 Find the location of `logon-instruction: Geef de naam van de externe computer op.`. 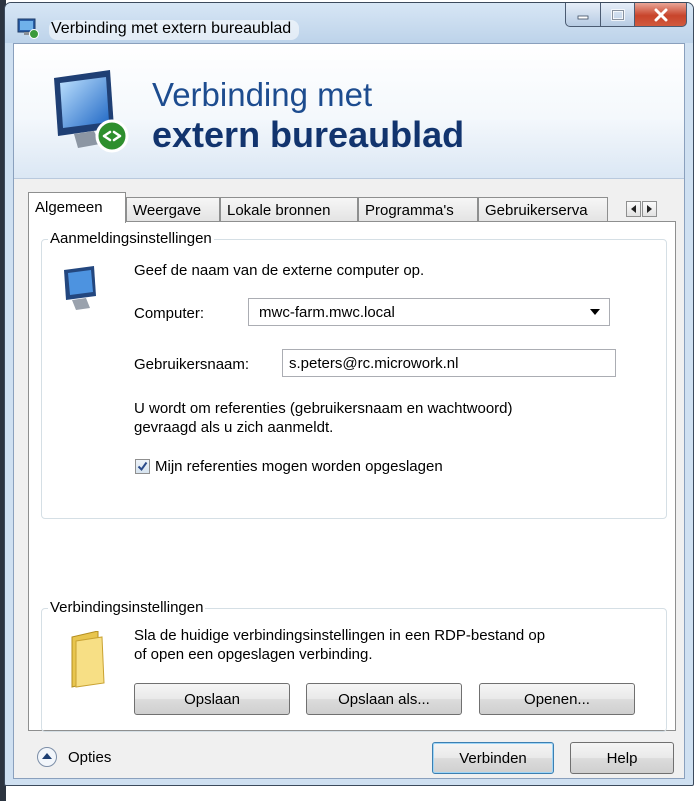

logon-instruction: Geef de naam van de externe computer op. is located at coordinates (279, 270).